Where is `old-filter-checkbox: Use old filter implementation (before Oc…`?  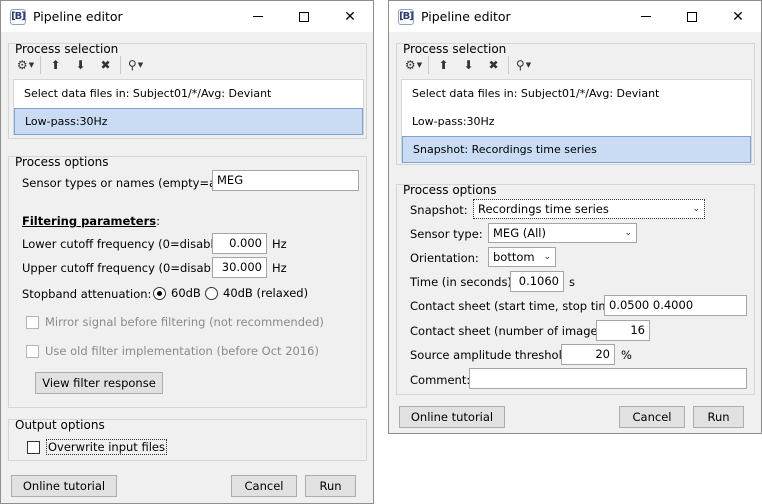
old-filter-checkbox: Use old filter implementation (before Oc… is located at coordinates (172, 351).